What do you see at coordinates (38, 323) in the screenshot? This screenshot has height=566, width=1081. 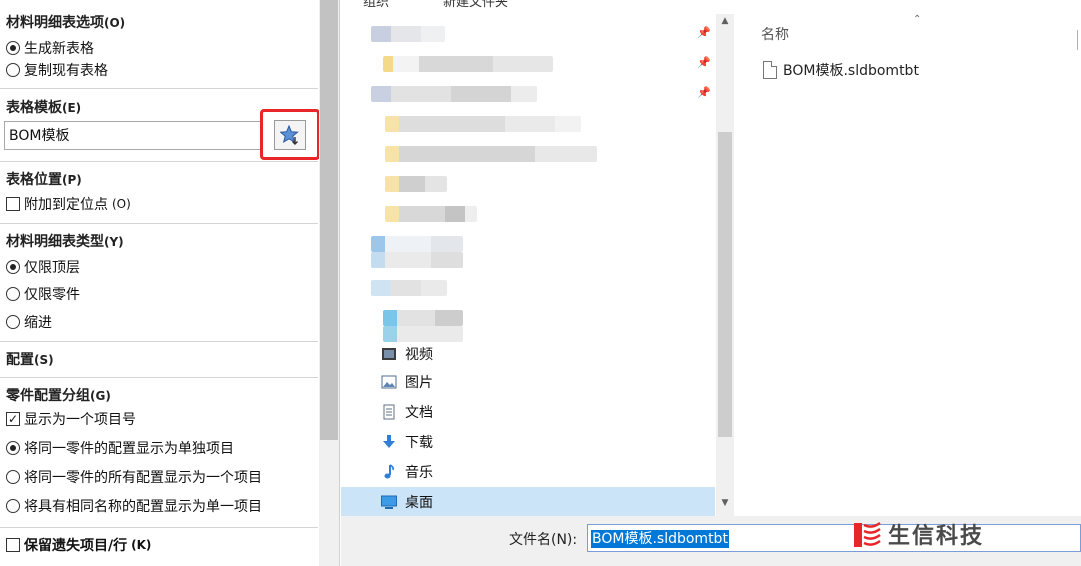 I see `option-label: 缩进` at bounding box center [38, 323].